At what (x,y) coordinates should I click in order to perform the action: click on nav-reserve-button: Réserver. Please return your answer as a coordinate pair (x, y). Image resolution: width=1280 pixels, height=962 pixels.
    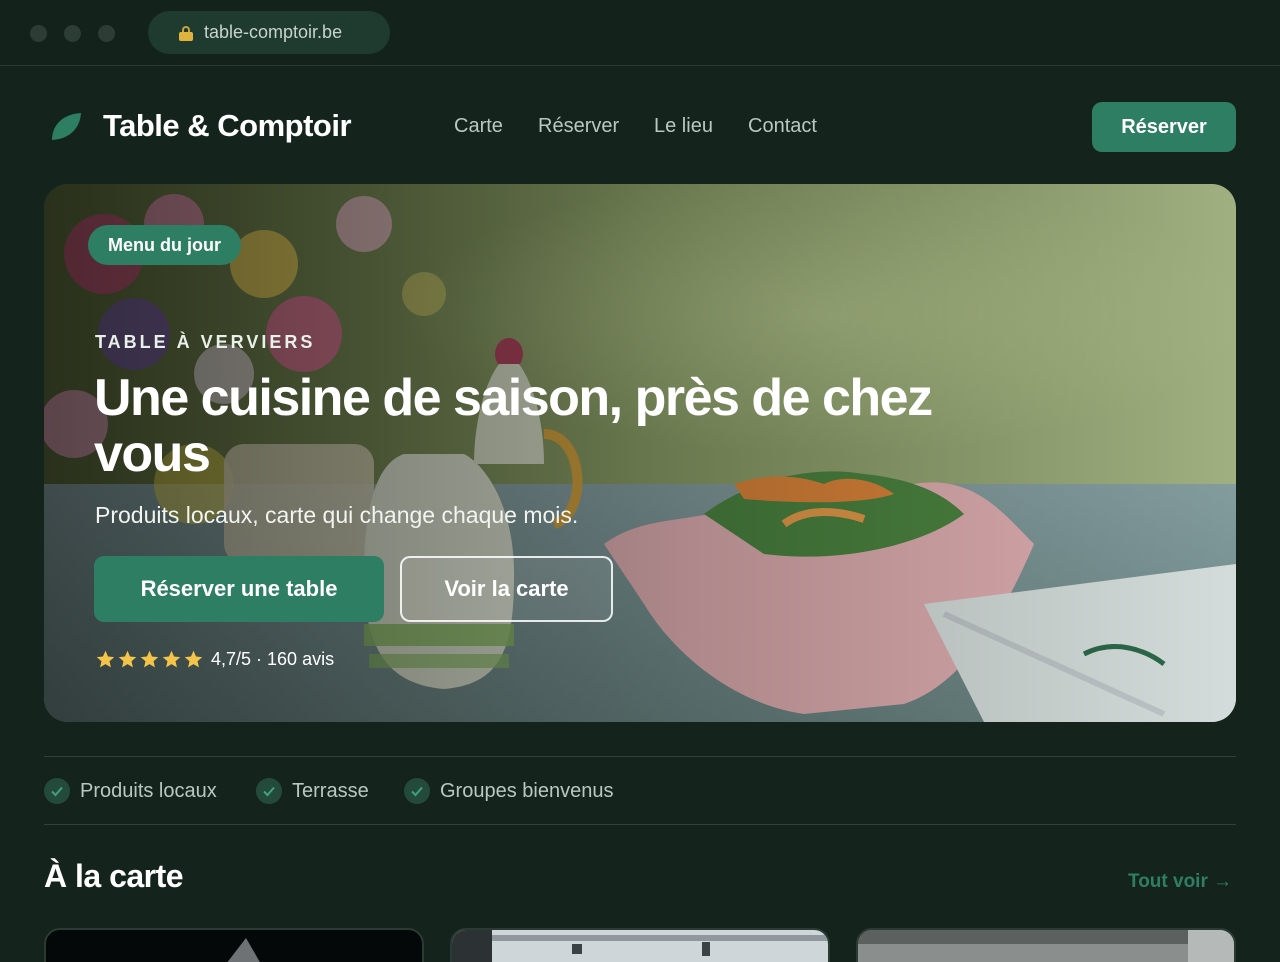
    Looking at the image, I should click on (1164, 127).